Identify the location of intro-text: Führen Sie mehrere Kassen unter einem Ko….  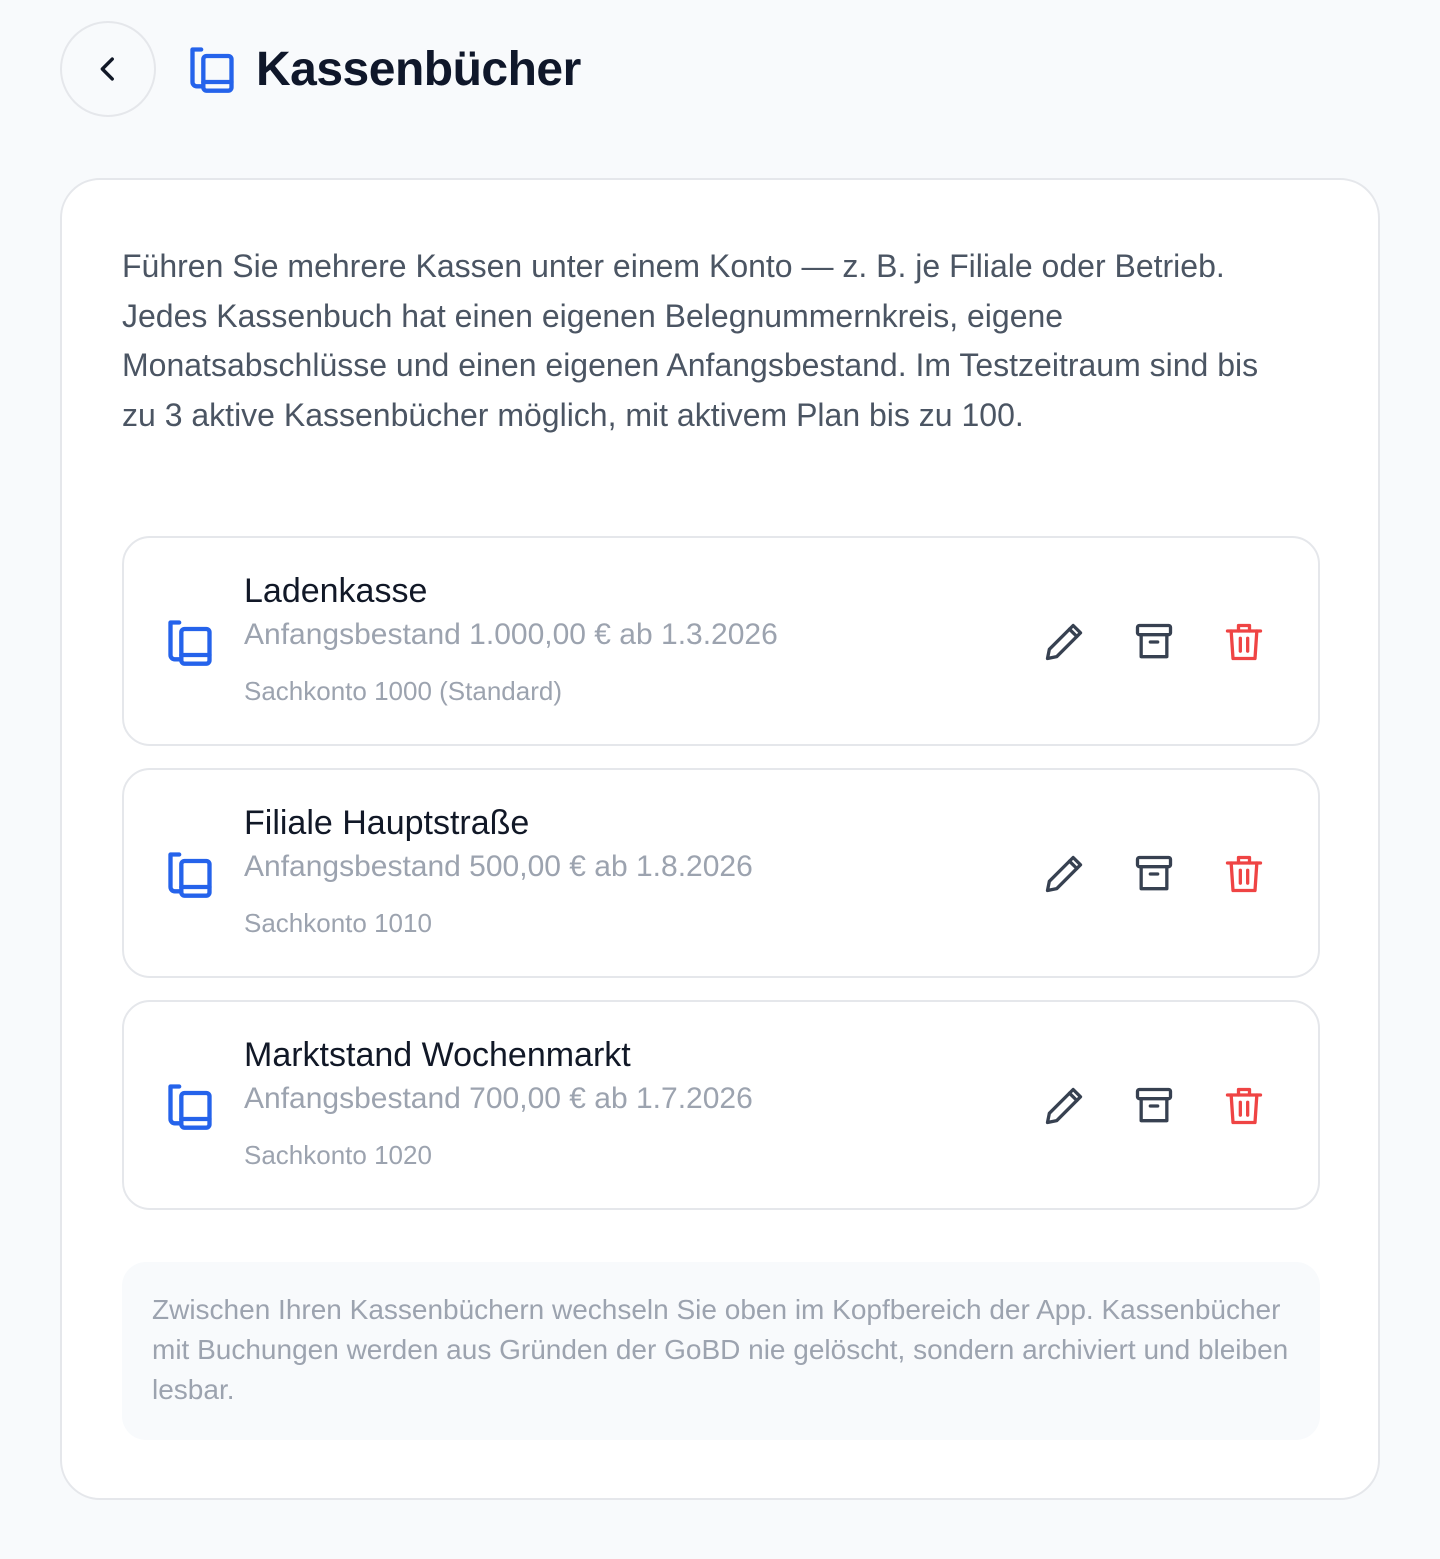
(690, 340).